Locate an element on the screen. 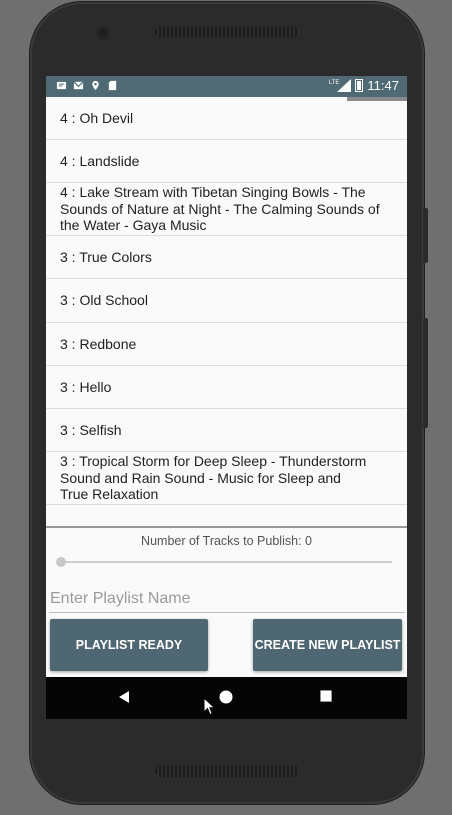  track-label: 3 : Redbone is located at coordinates (98, 343).